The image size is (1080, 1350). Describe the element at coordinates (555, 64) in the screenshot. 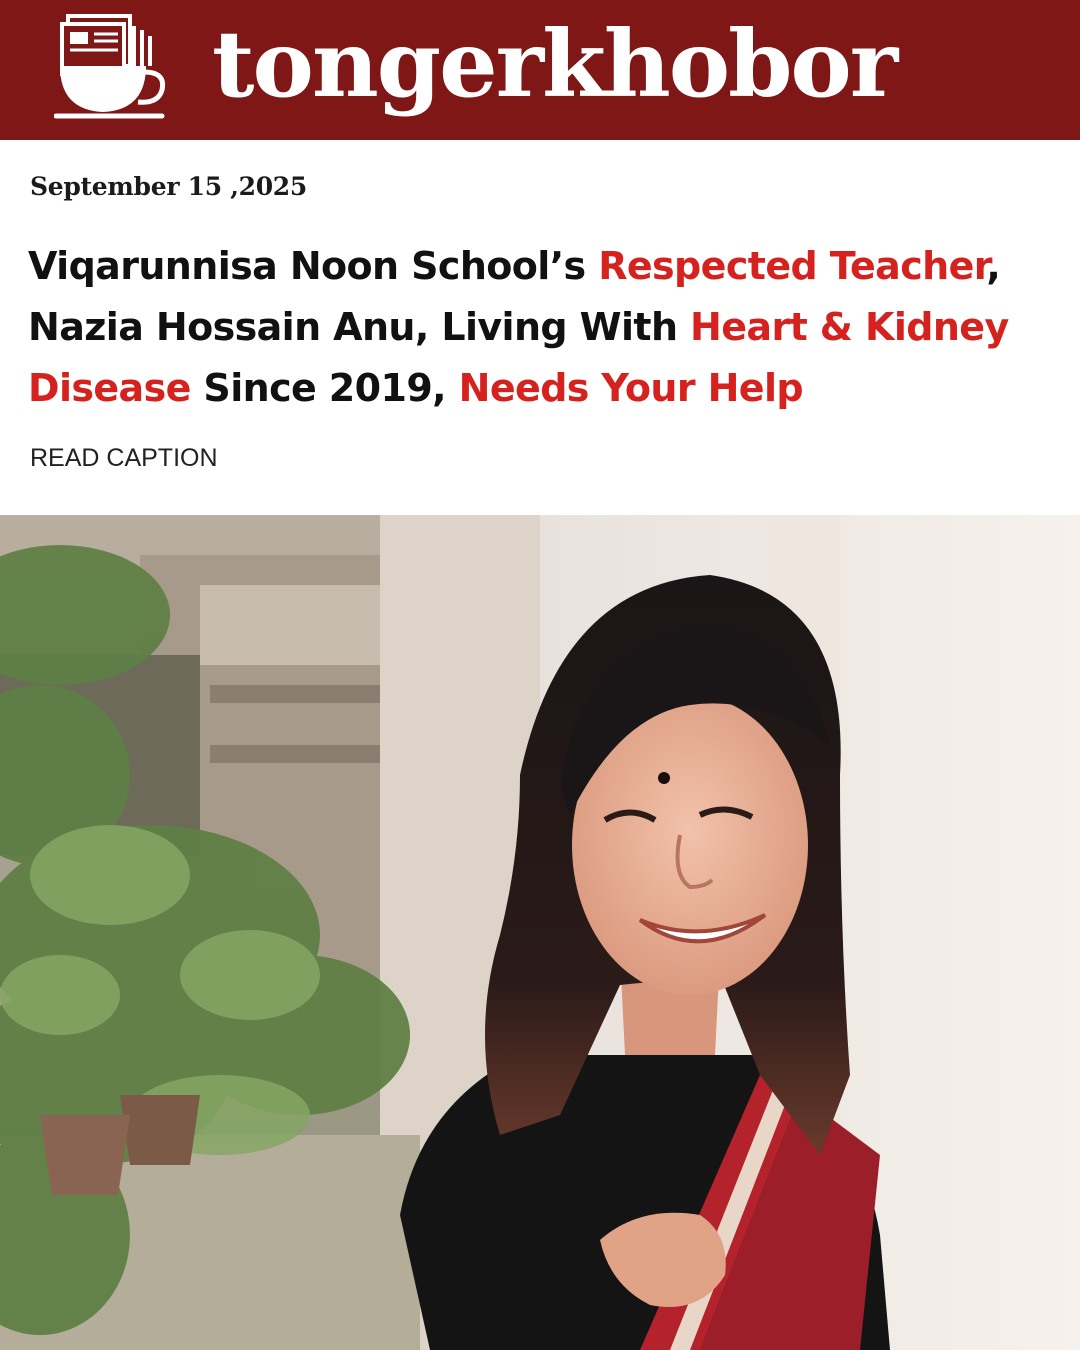

I see `brand-name: tongerkhobor` at that location.